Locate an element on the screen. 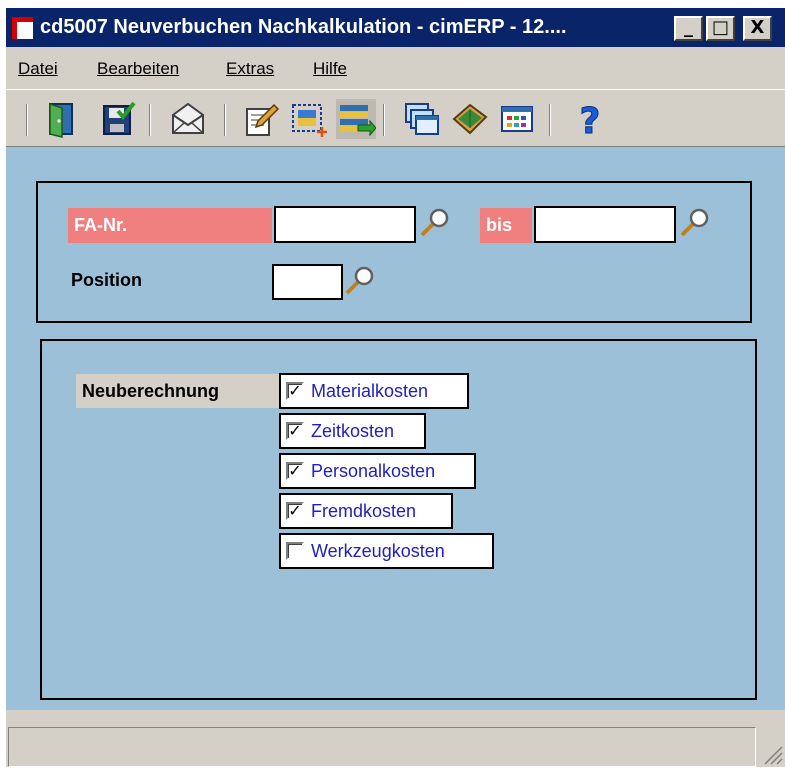  neuberechnung-label: Neuberechnung is located at coordinates (177, 391).